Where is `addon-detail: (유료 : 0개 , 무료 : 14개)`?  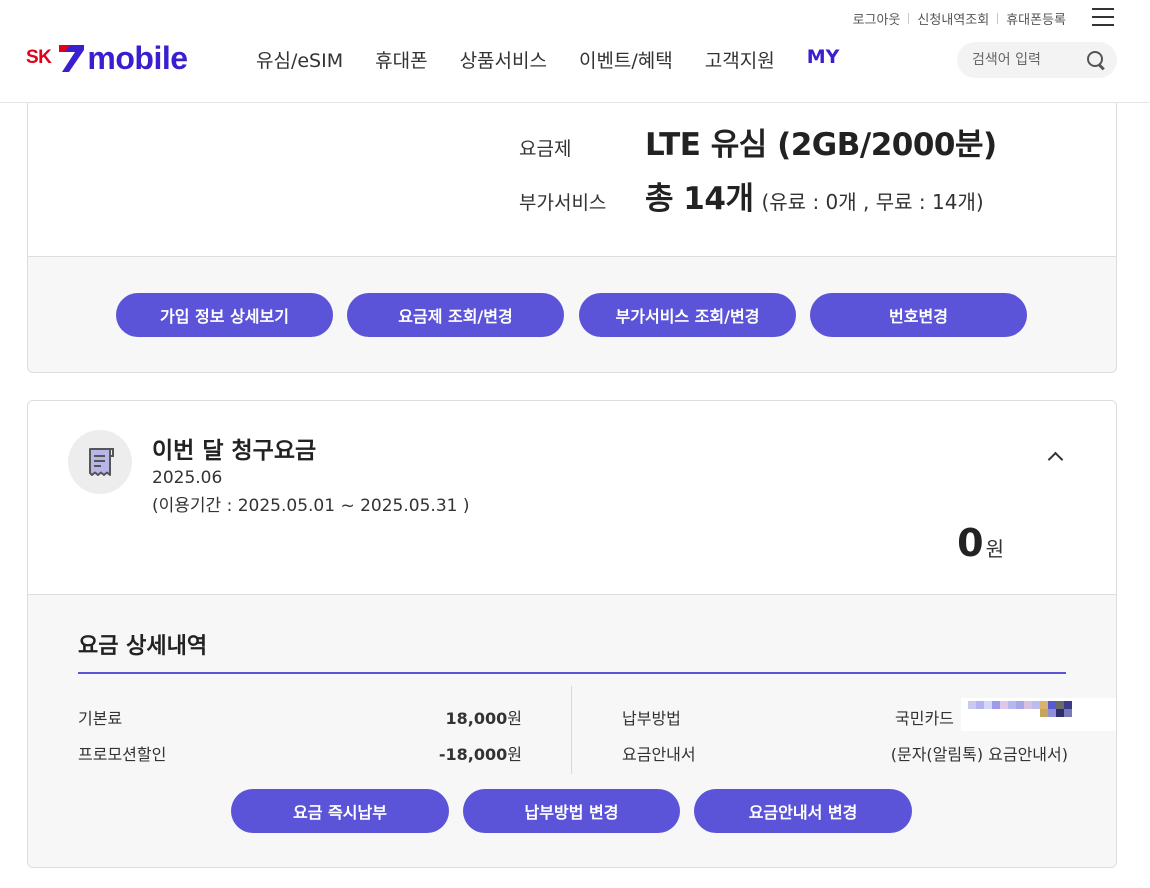
addon-detail: (유료 : 0개 , 무료 : 14개) is located at coordinates (872, 202).